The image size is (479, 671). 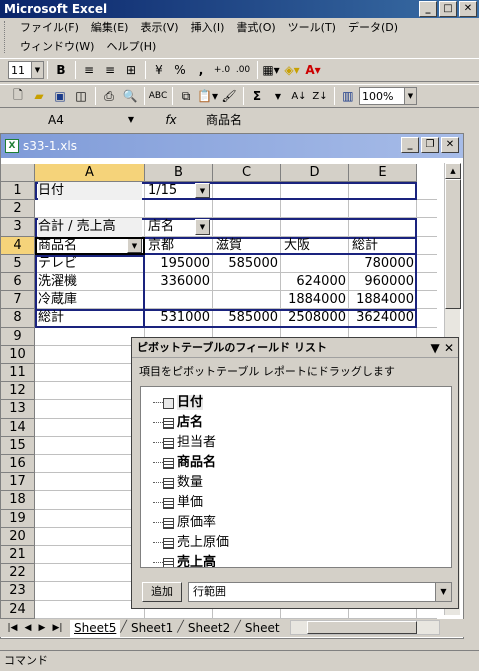 What do you see at coordinates (18, 245) in the screenshot?
I see `row-header: 4` at bounding box center [18, 245].